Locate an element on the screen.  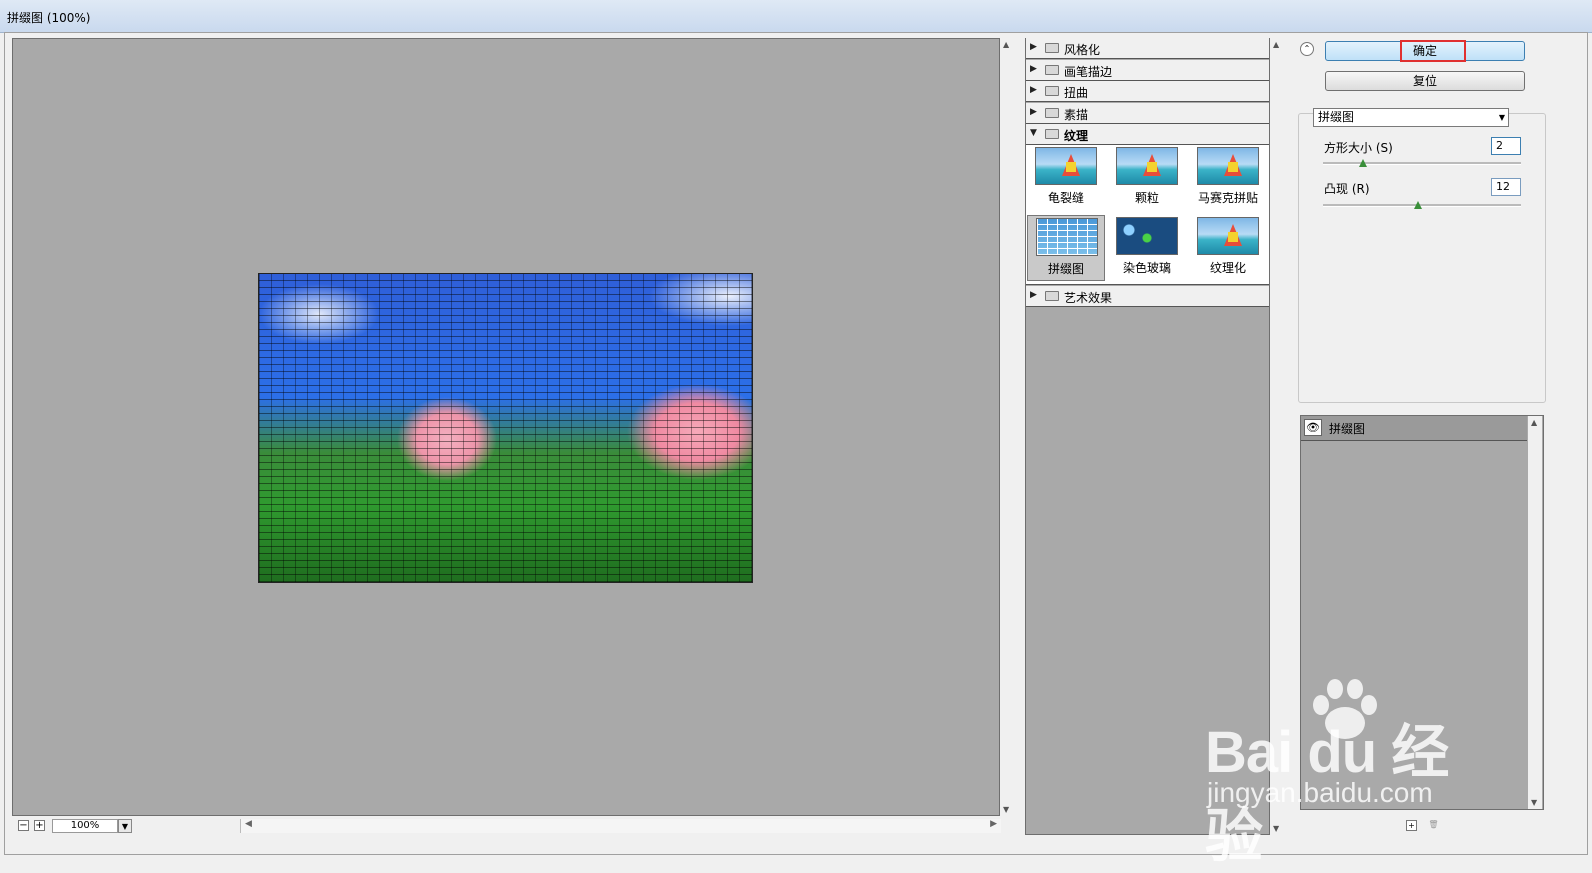
texturizer-thumb-icon is located at coordinates (1228, 236).